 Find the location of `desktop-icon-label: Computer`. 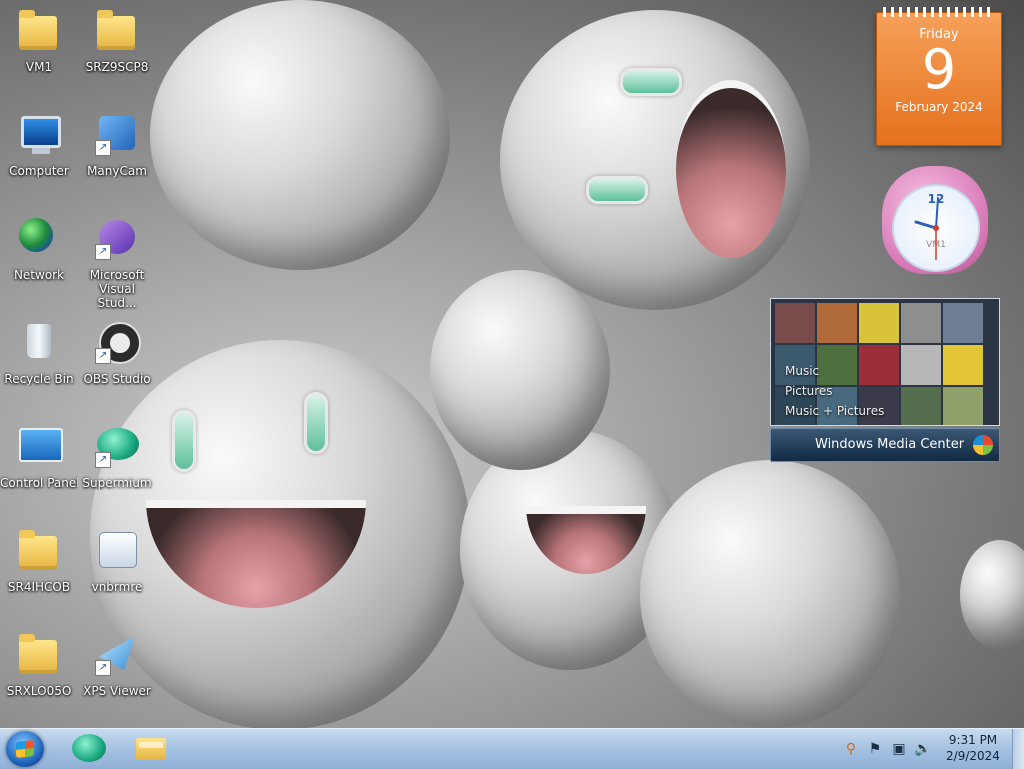

desktop-icon-label: Computer is located at coordinates (39, 171).